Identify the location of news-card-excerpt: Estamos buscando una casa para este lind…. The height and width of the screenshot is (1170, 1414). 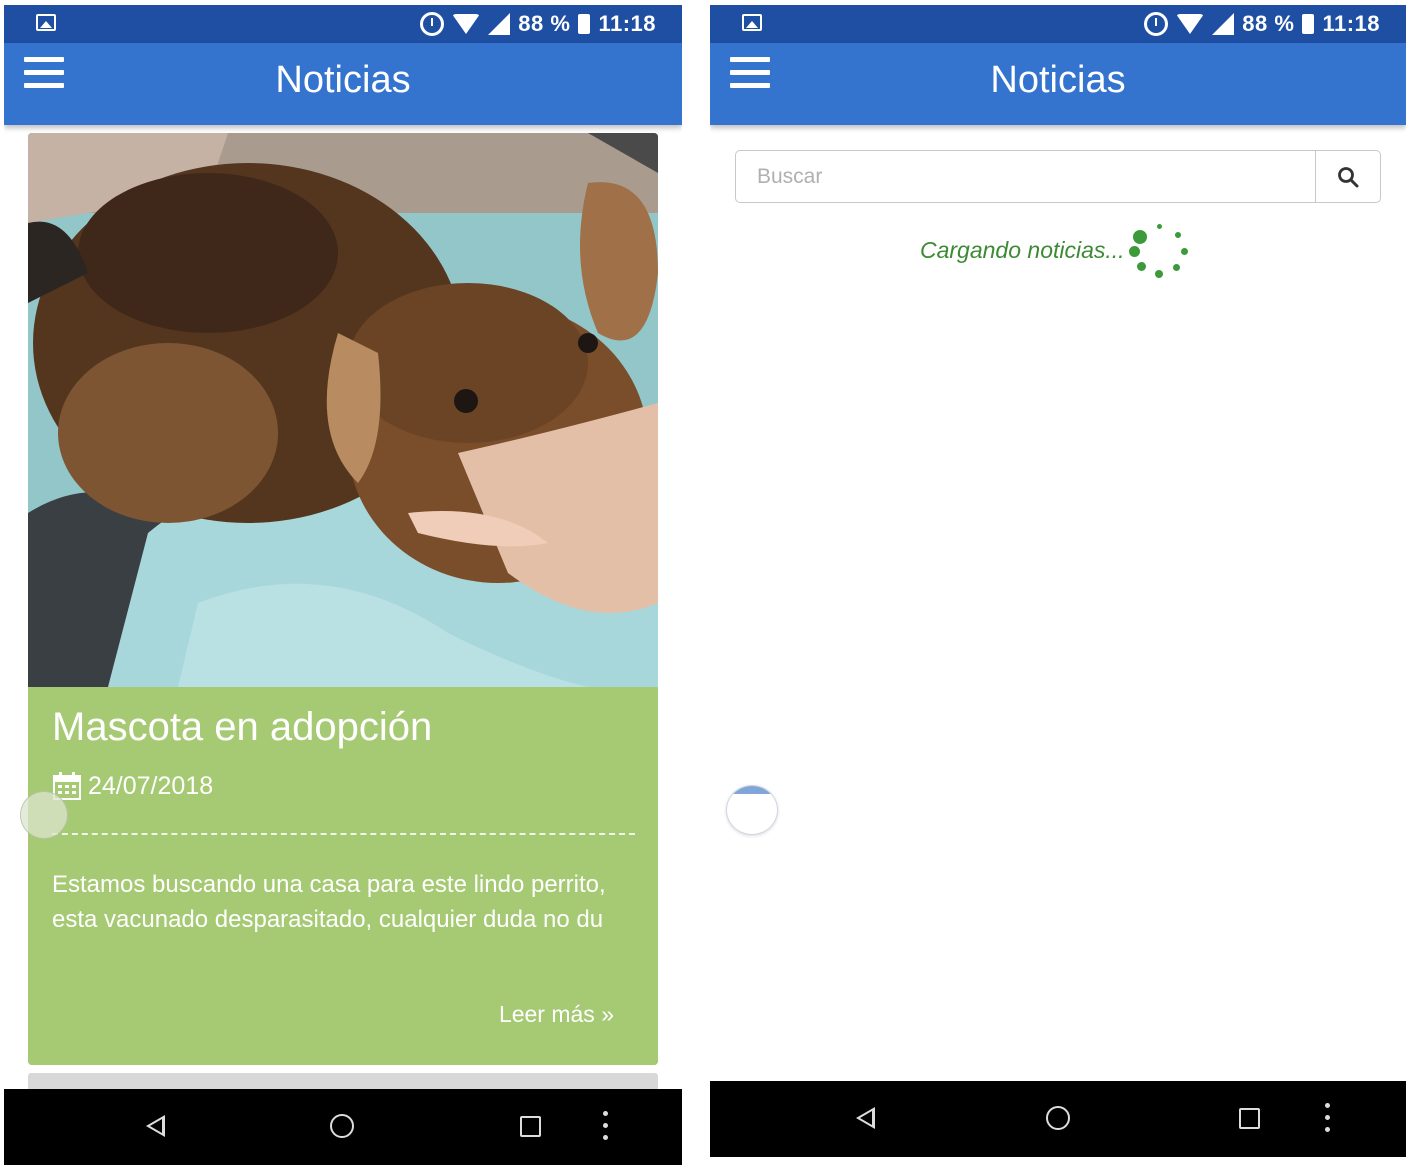
(329, 902).